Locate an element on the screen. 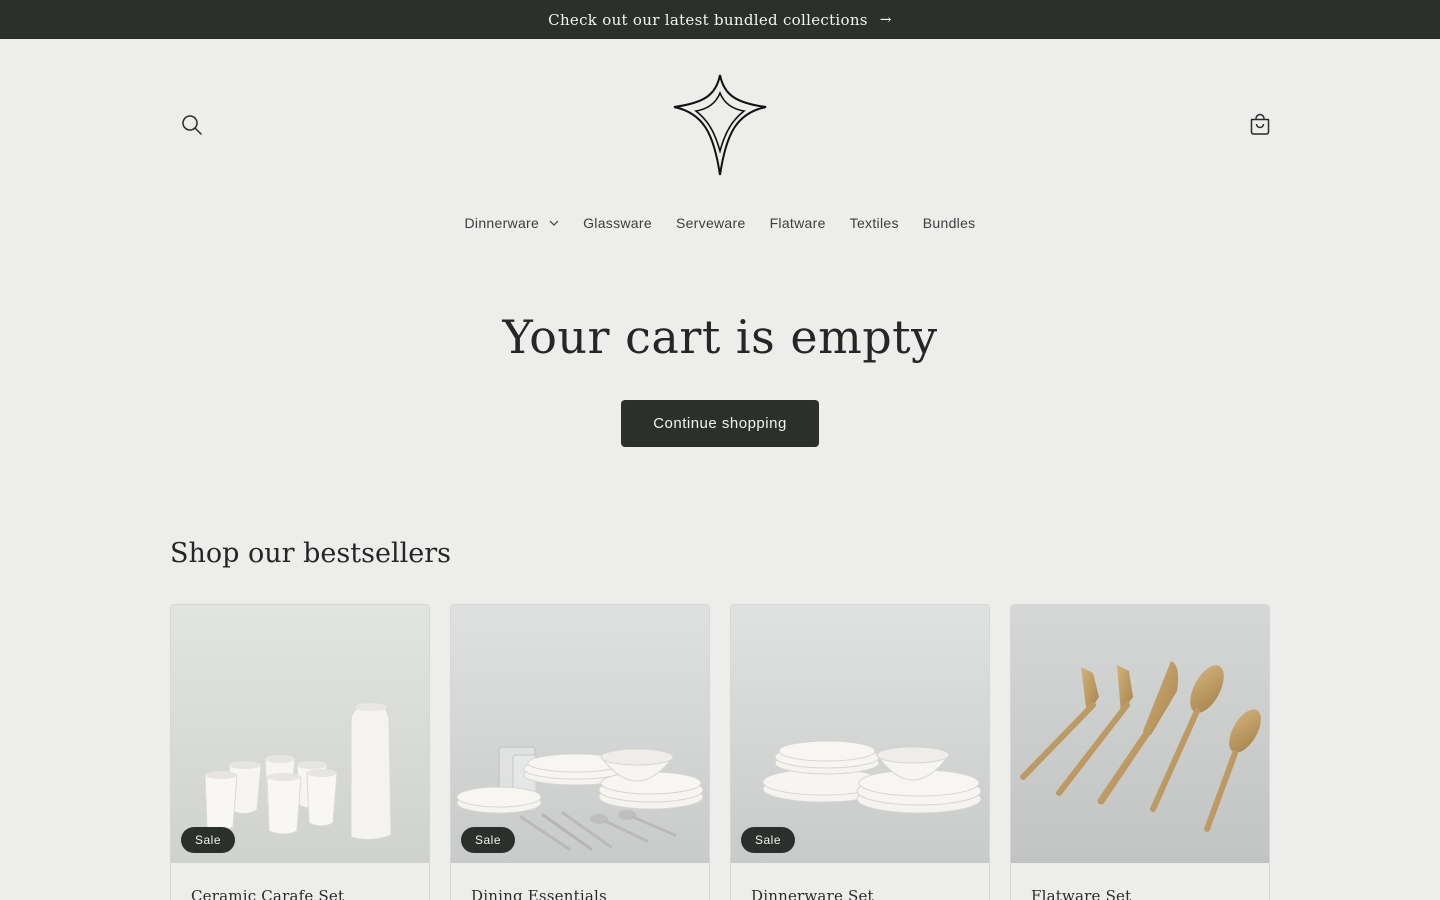 This screenshot has width=1440, height=900. product-name: Ceramic Carafe Set is located at coordinates (267, 893).